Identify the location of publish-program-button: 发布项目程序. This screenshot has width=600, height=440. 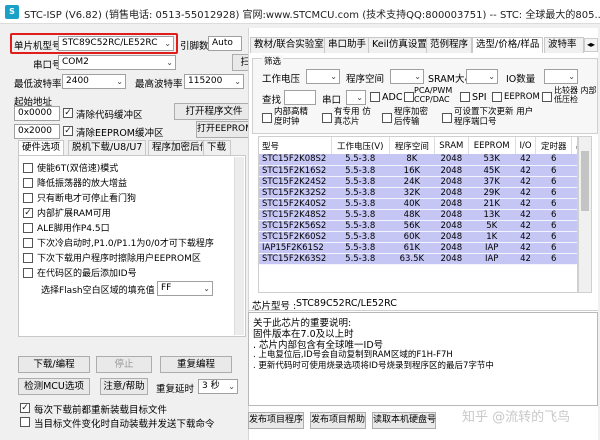
(276, 420).